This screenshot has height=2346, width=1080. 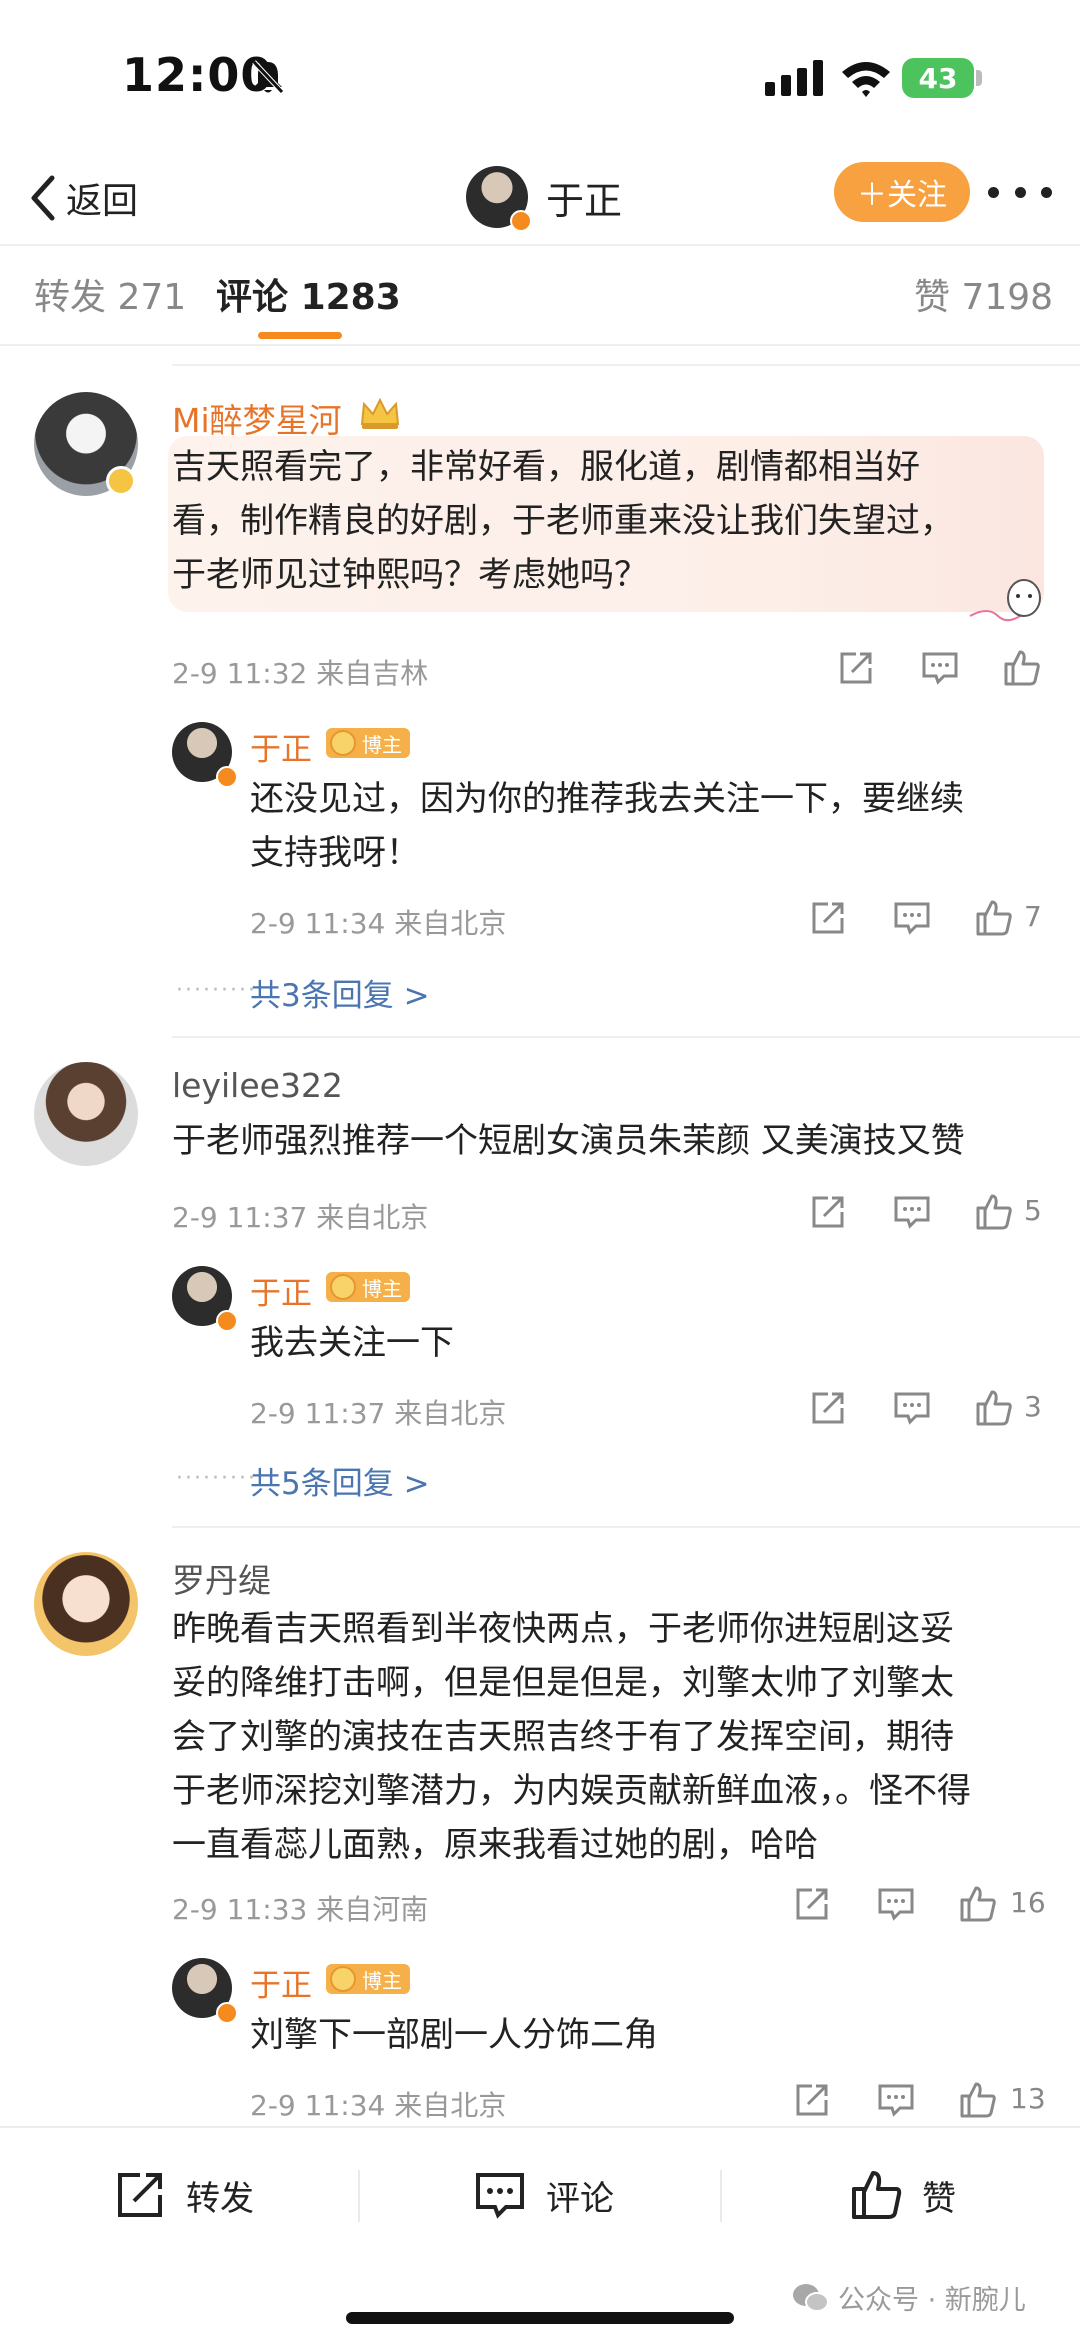 I want to click on tab-repost: 转发 271, so click(x=110, y=294).